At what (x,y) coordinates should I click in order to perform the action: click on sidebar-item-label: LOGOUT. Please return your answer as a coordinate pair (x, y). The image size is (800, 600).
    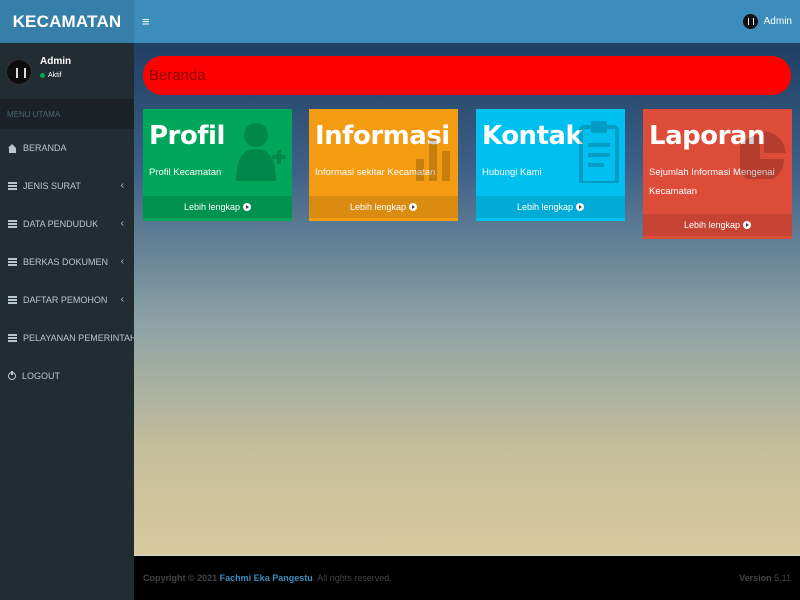
    Looking at the image, I should click on (41, 376).